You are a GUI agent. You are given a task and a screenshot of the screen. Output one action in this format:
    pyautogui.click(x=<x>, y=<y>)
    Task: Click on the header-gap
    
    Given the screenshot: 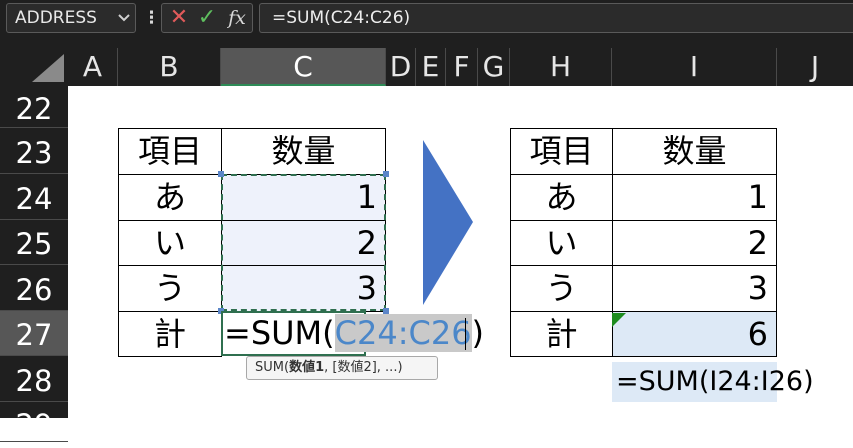 What is the action you would take?
    pyautogui.click(x=426, y=42)
    